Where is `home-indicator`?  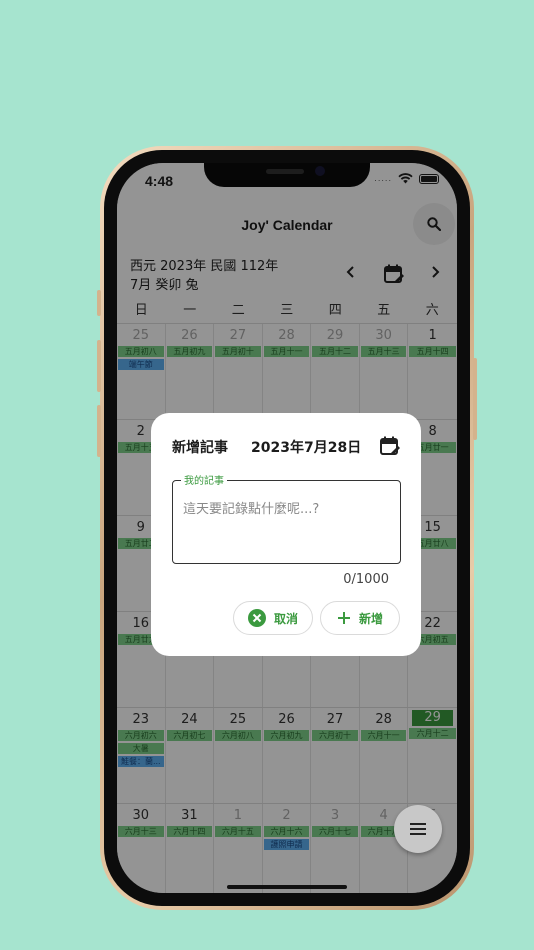 home-indicator is located at coordinates (287, 887).